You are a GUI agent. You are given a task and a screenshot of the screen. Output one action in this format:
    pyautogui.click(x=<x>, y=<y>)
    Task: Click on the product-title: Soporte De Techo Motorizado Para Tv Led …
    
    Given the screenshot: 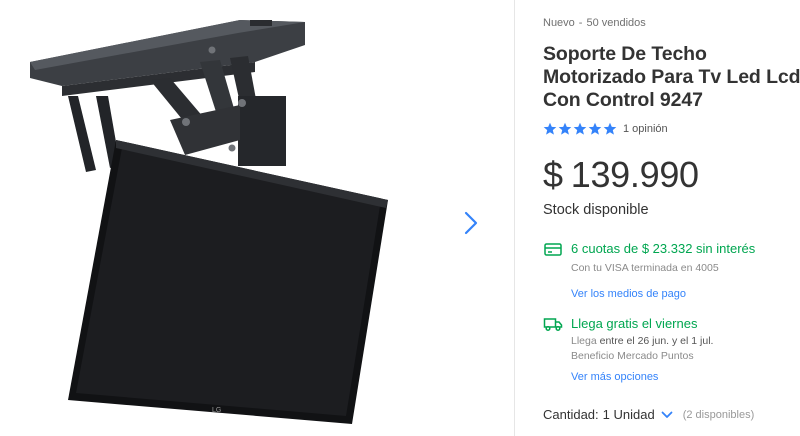 What is the action you would take?
    pyautogui.click(x=671, y=77)
    